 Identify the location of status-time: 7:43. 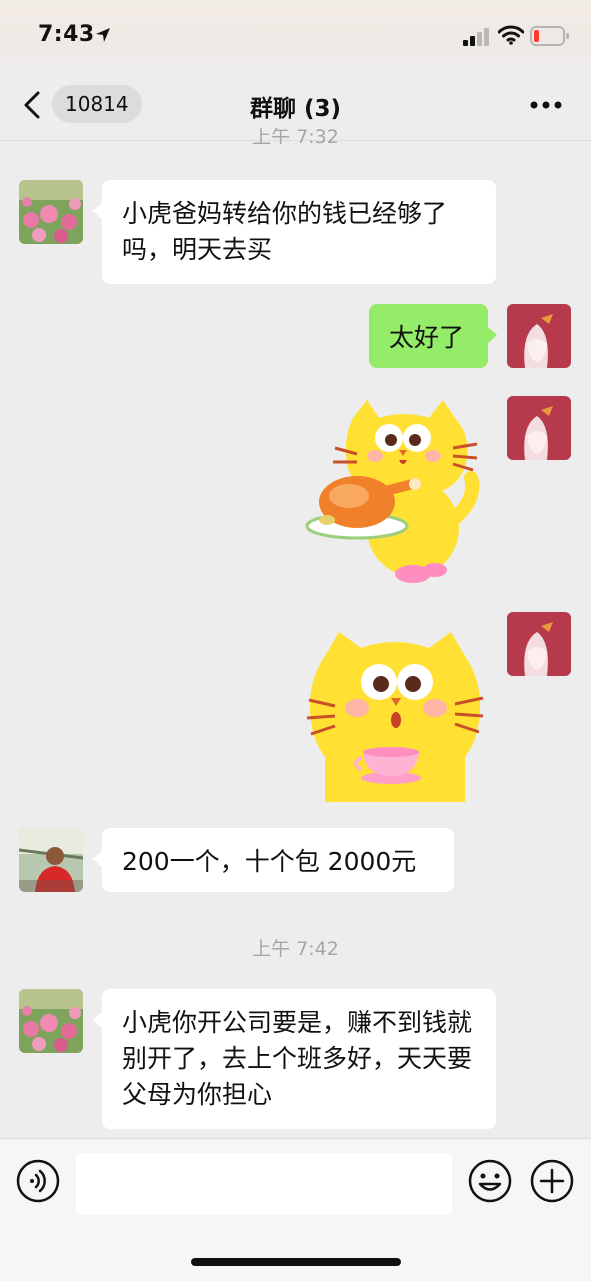
(66, 34).